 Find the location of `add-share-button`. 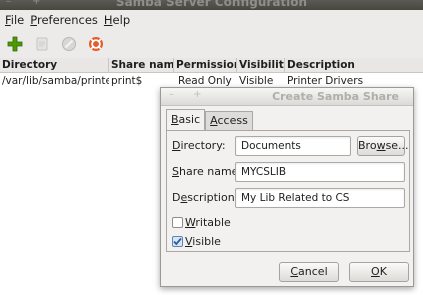

add-share-button is located at coordinates (15, 44).